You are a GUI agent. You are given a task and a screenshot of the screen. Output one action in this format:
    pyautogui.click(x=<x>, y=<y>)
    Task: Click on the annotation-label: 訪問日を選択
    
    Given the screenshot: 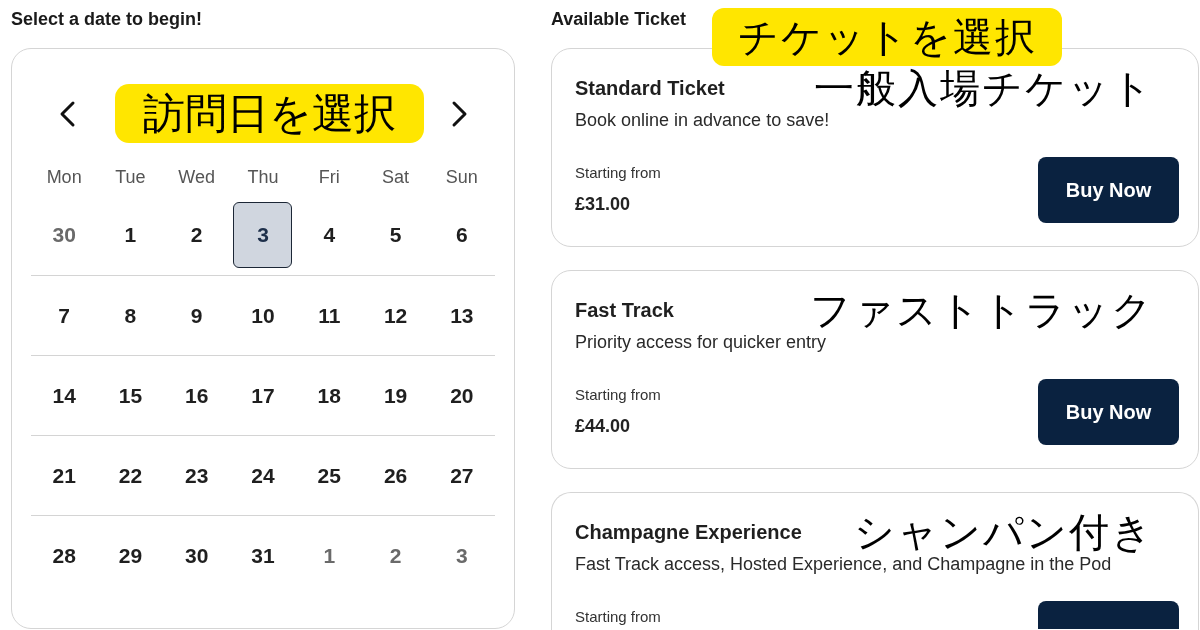 What is the action you would take?
    pyautogui.click(x=269, y=113)
    